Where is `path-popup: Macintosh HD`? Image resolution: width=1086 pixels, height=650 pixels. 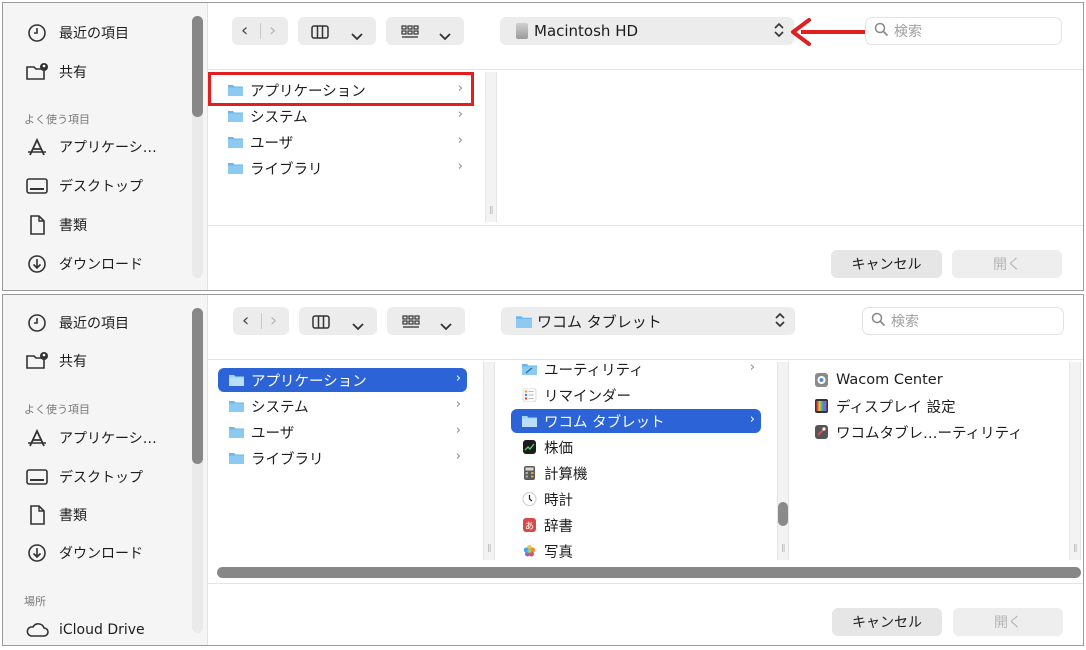
path-popup: Macintosh HD is located at coordinates (647, 31).